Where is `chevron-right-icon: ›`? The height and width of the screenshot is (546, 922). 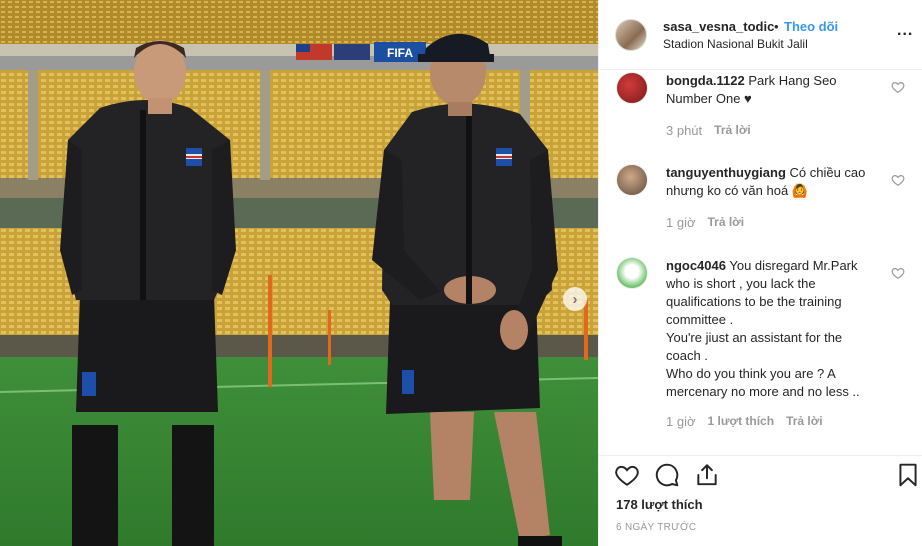
chevron-right-icon: › is located at coordinates (575, 299).